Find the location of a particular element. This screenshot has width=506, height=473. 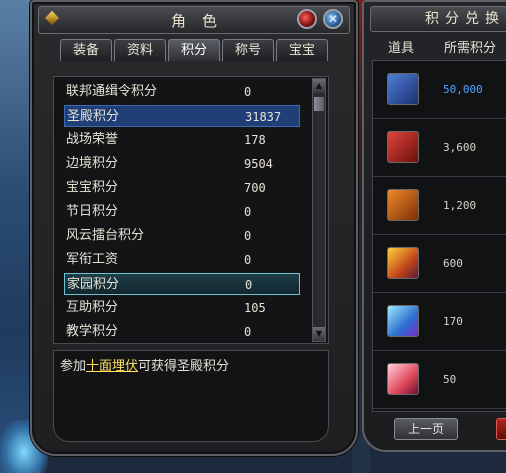

points-row-value: 105 is located at coordinates (255, 308).